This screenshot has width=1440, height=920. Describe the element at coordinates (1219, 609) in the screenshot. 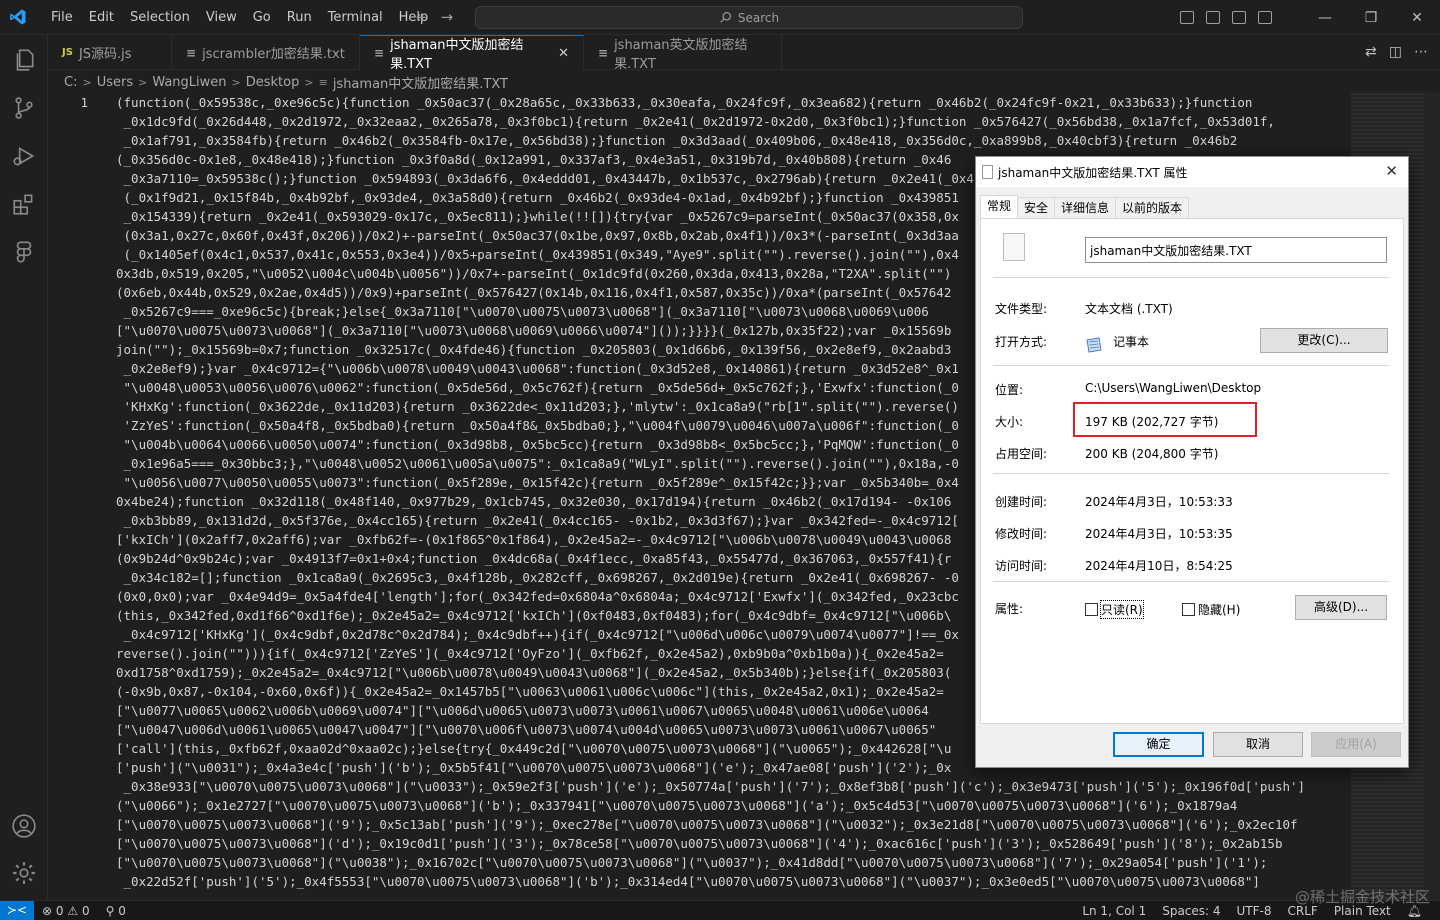

I see `hidden-label: 隐藏(H)` at that location.